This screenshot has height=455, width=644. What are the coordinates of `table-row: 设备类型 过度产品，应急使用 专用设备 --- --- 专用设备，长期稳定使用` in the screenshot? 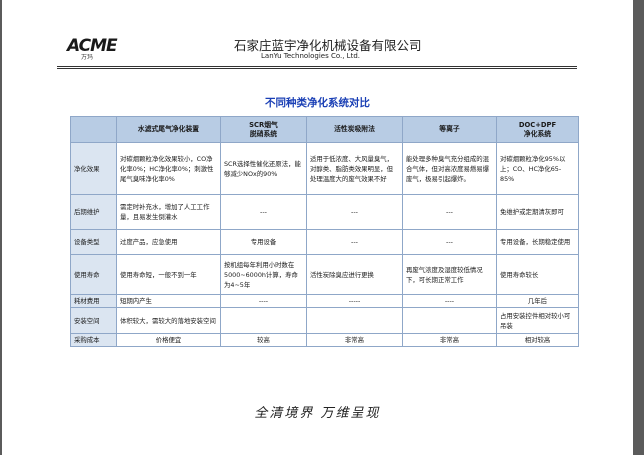 It's located at (324, 242).